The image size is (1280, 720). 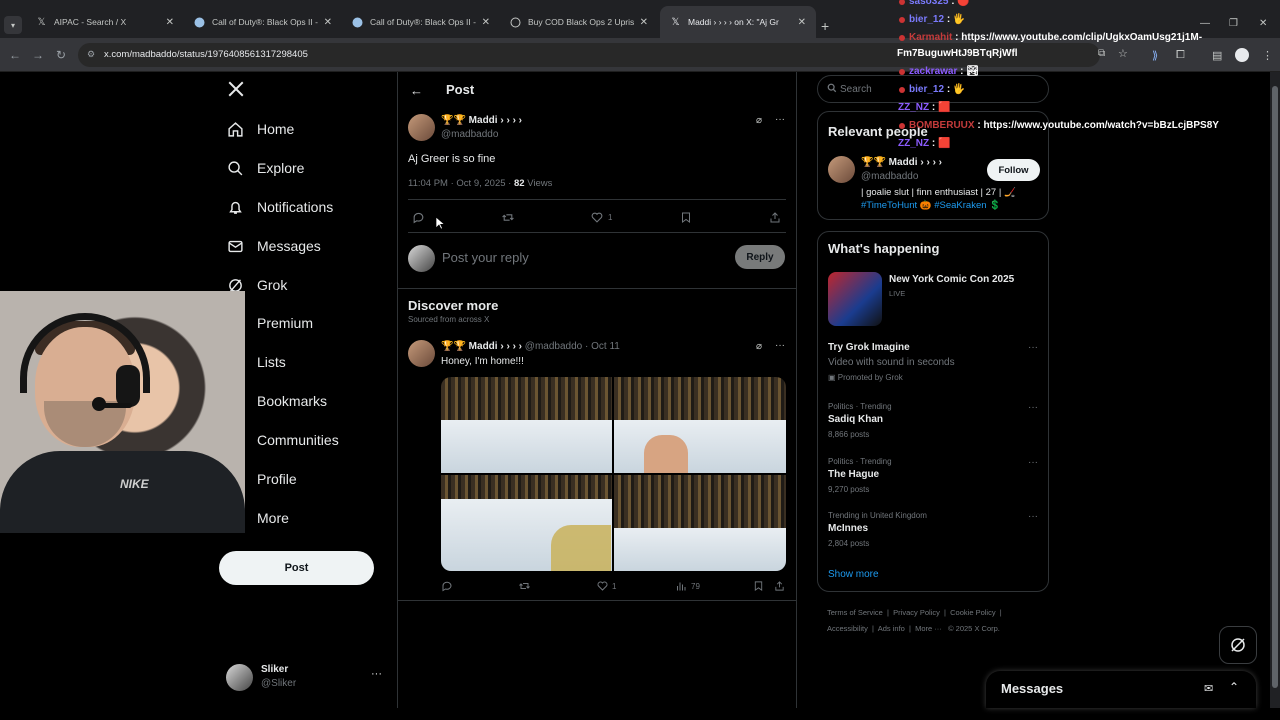 What do you see at coordinates (853, 474) in the screenshot?
I see `trend-name: The Hague` at bounding box center [853, 474].